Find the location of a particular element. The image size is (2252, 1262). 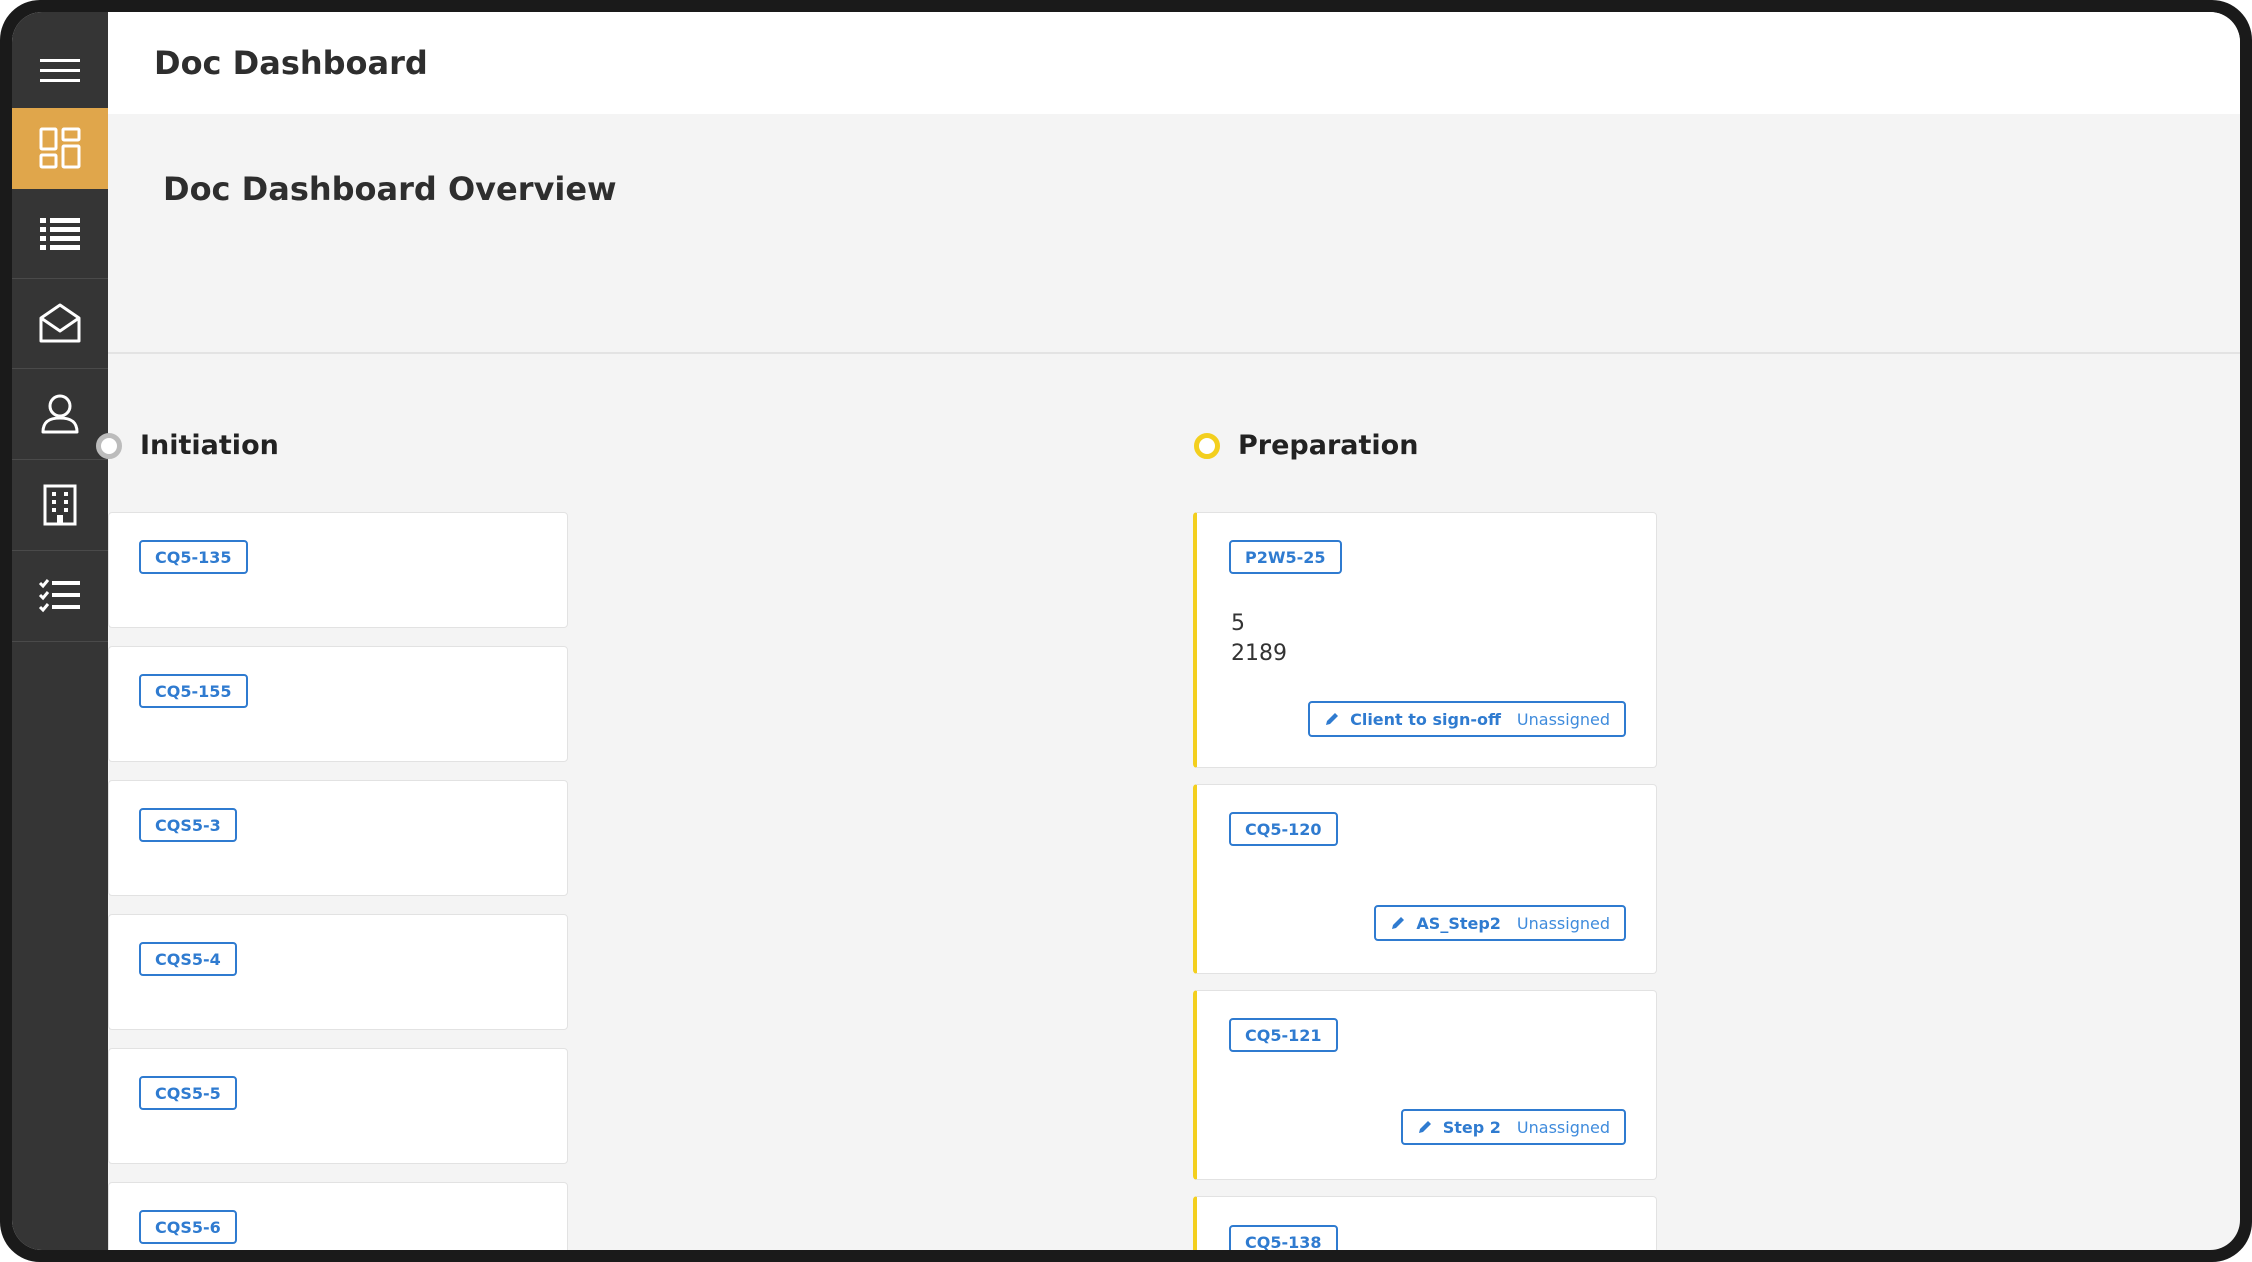

task-card: CQS5-5 is located at coordinates (338, 1106).